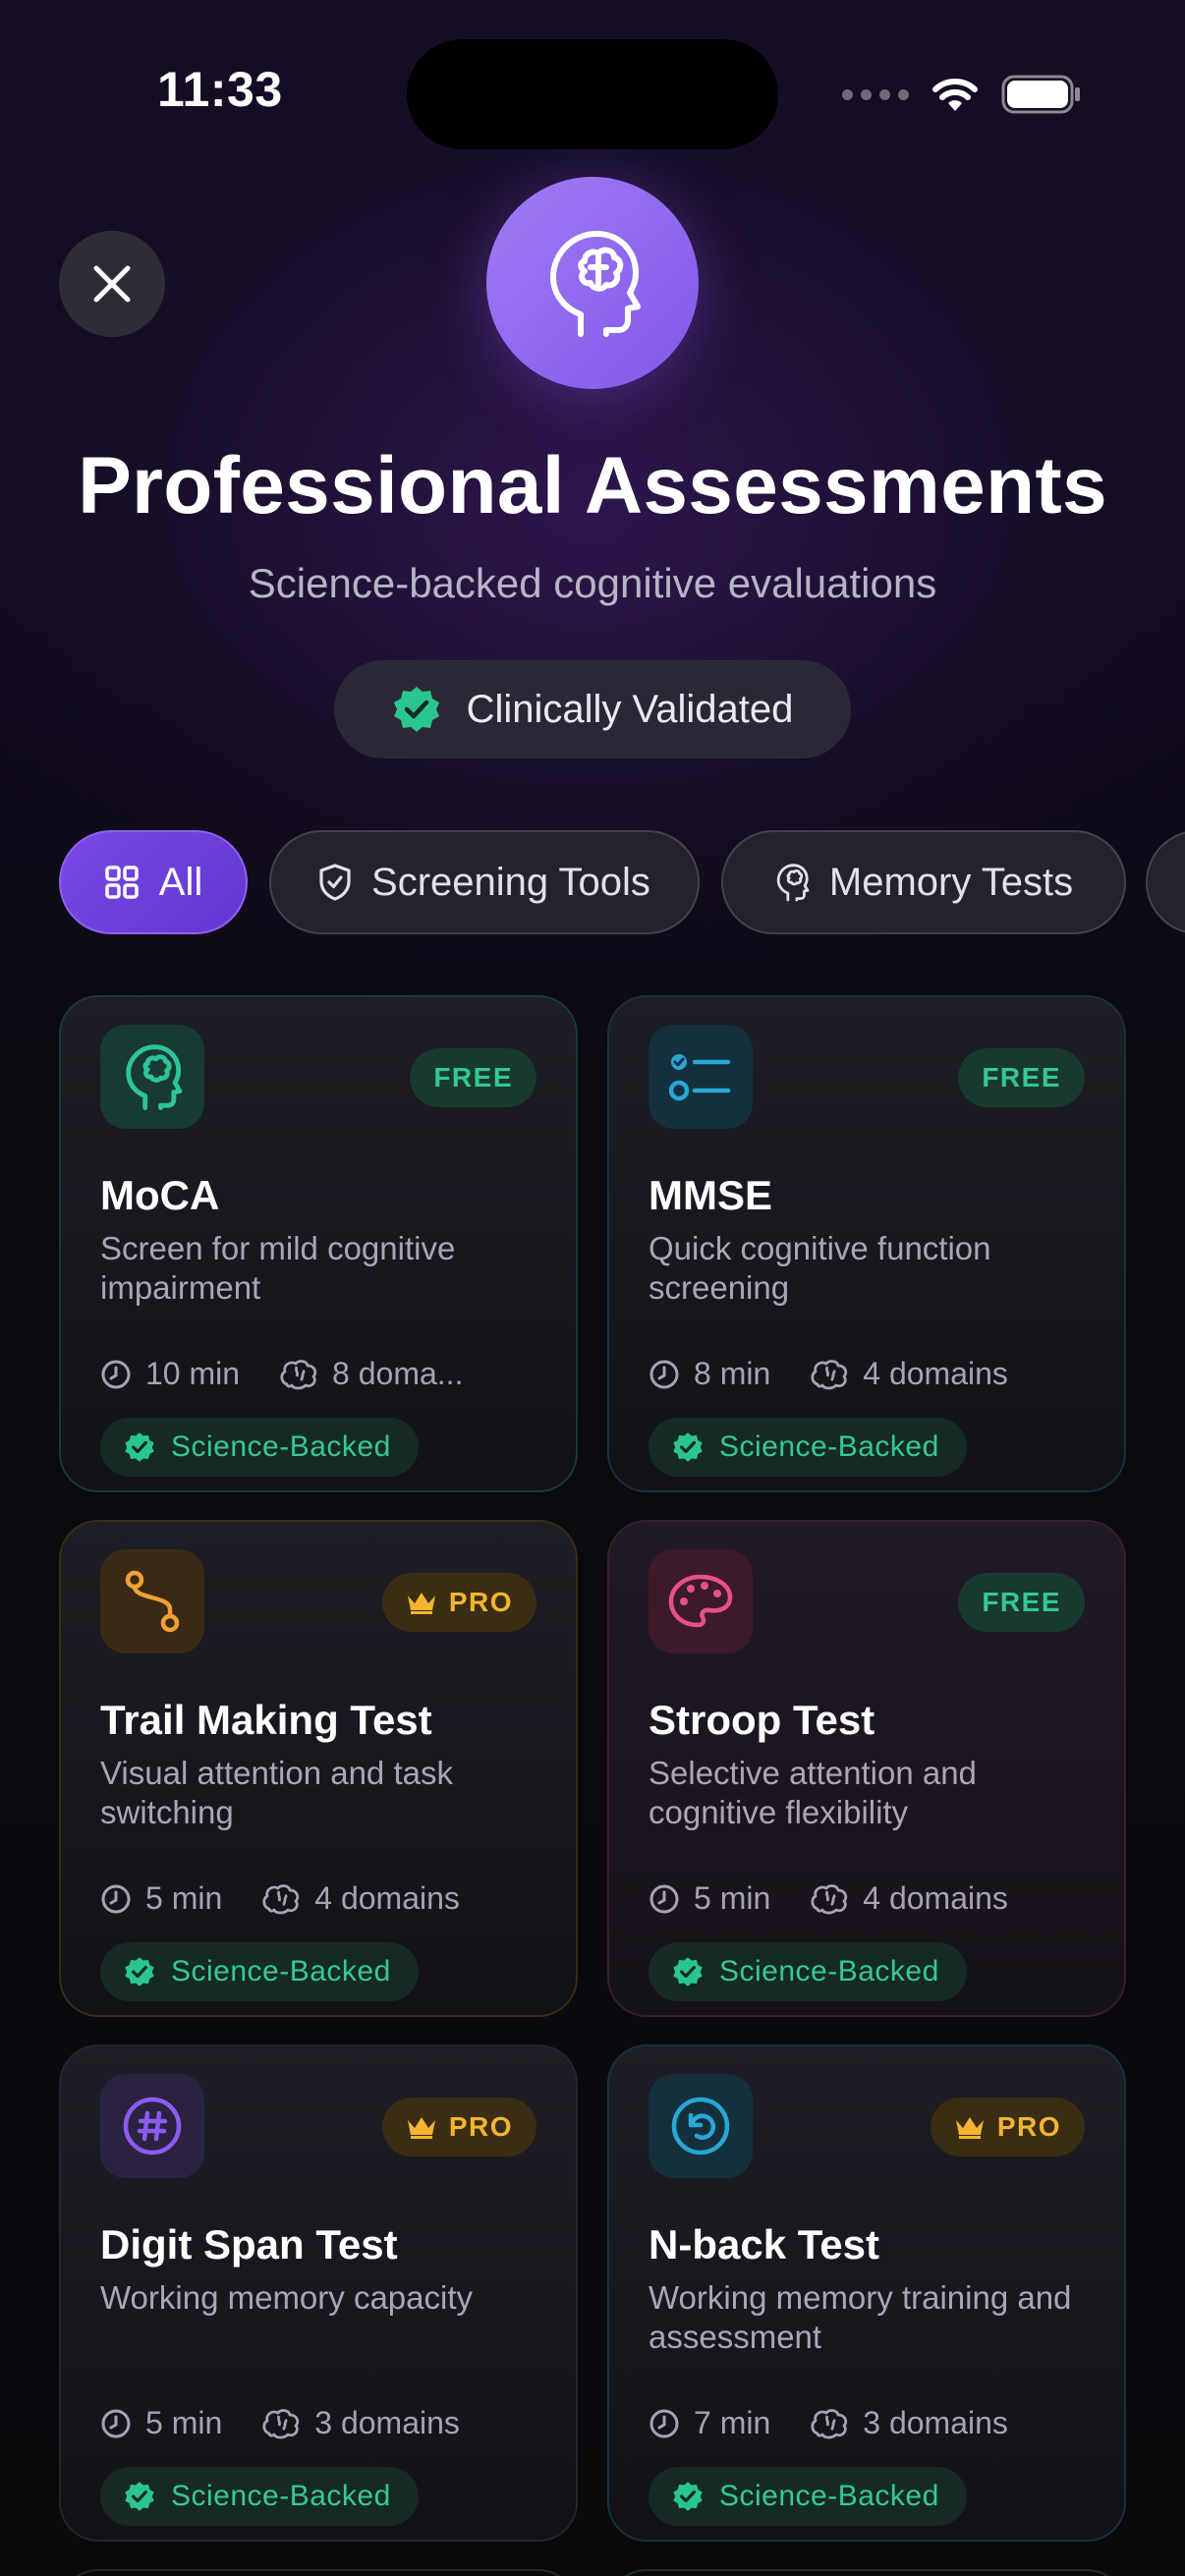  Describe the element at coordinates (951, 882) in the screenshot. I see `filter-chip-label: Memory Tests` at that location.